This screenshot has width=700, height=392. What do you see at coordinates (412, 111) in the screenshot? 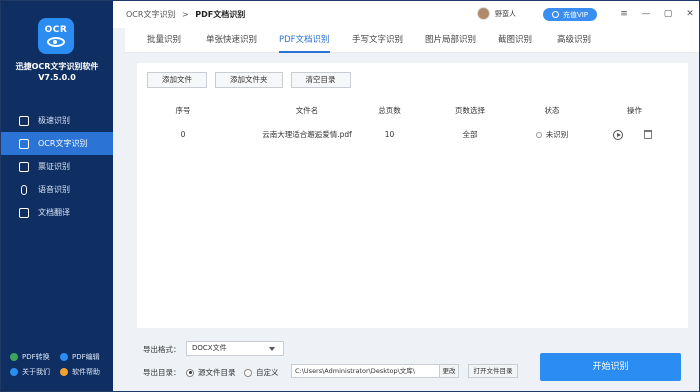
I see `table-header: 序号 文件名 总页数 页数选择 状态 操作` at bounding box center [412, 111].